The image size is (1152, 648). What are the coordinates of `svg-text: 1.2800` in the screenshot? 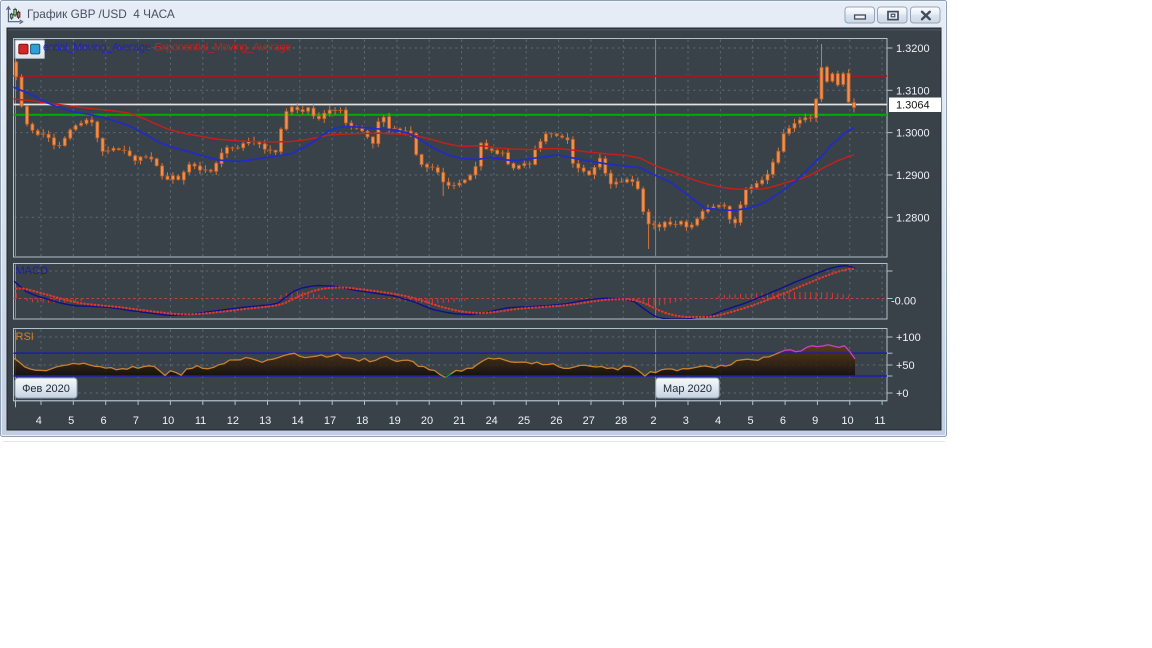 It's located at (913, 218).